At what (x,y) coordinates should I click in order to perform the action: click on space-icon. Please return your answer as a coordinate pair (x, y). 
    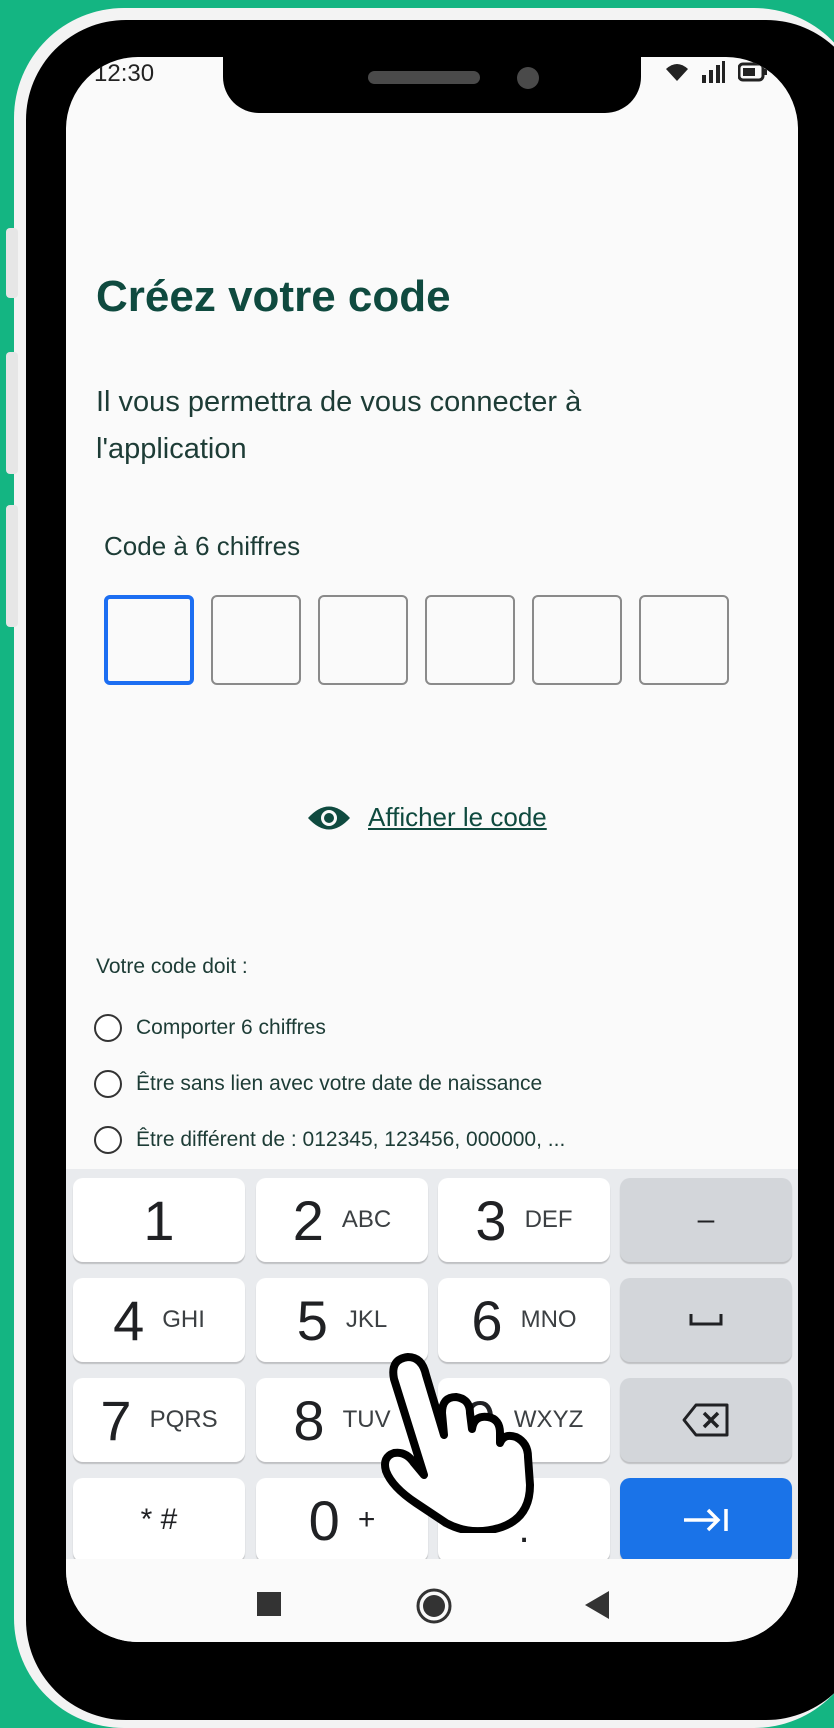
    Looking at the image, I should click on (706, 1320).